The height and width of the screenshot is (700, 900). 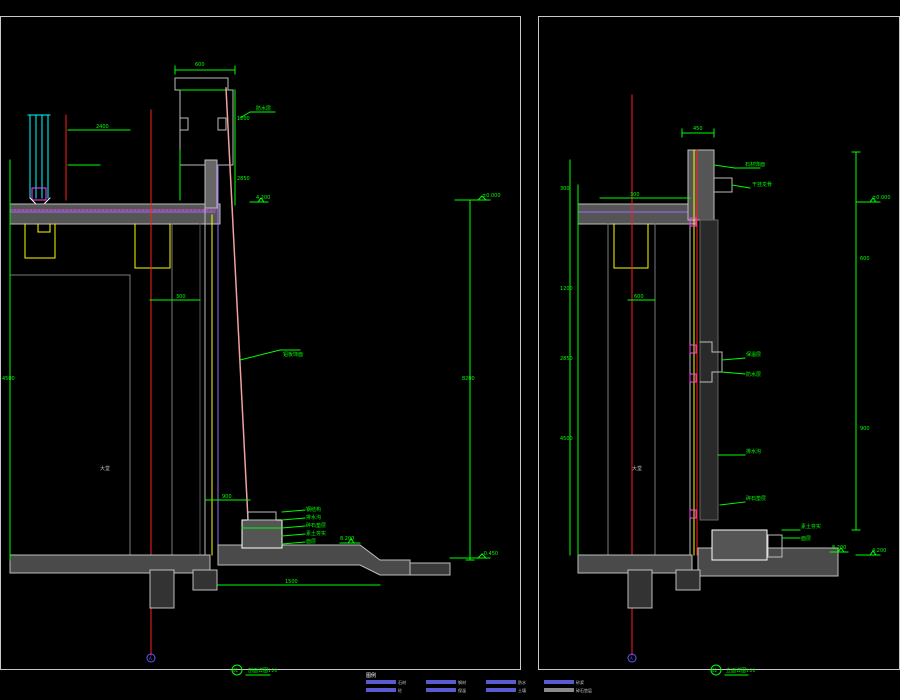 What do you see at coordinates (313, 517) in the screenshot?
I see `left-callout-4: 排水沟` at bounding box center [313, 517].